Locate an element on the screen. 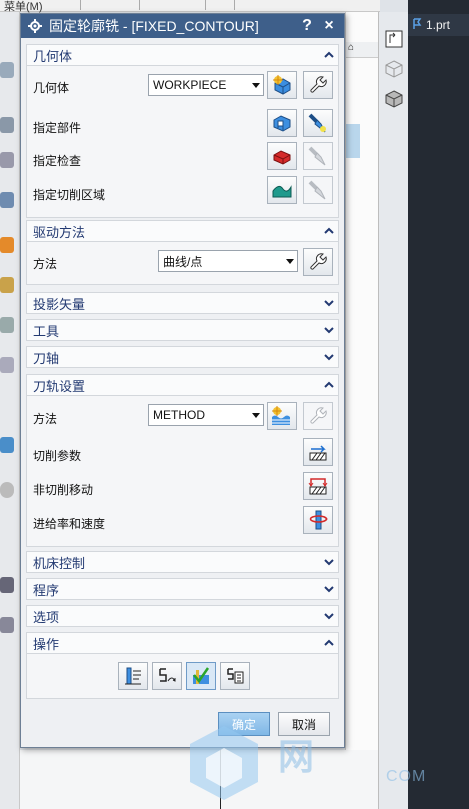 This screenshot has height=809, width=469. section-label: 工具 is located at coordinates (46, 331).